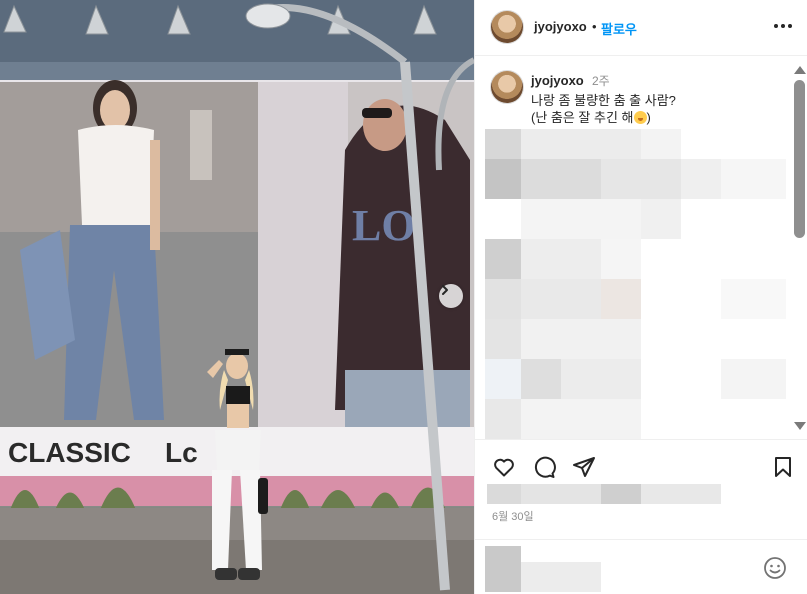 The height and width of the screenshot is (594, 807). Describe the element at coordinates (507, 87) in the screenshot. I see `caption-avatar` at that location.